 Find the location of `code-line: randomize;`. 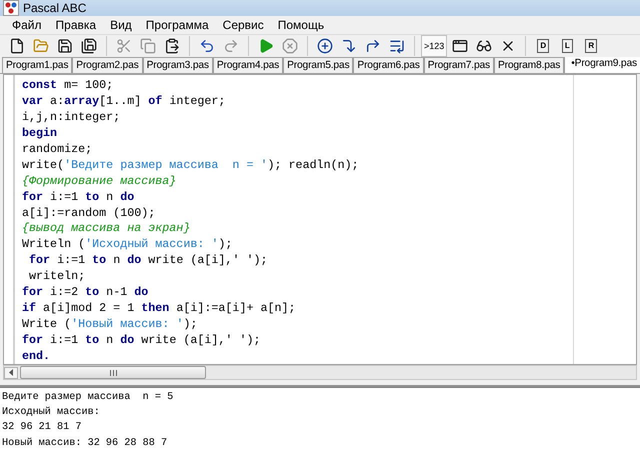

code-line: randomize; is located at coordinates (58, 150).